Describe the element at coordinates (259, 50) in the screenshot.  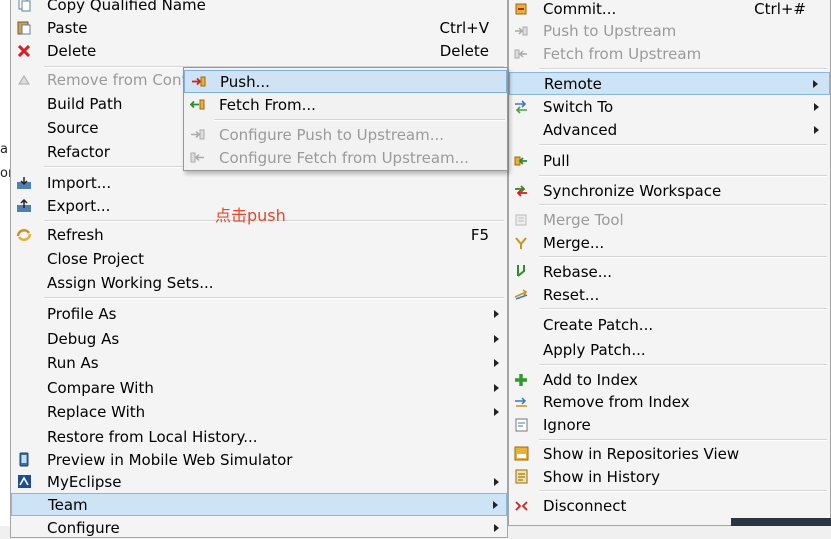
I see `menu-item-delete: Delete Delete` at that location.